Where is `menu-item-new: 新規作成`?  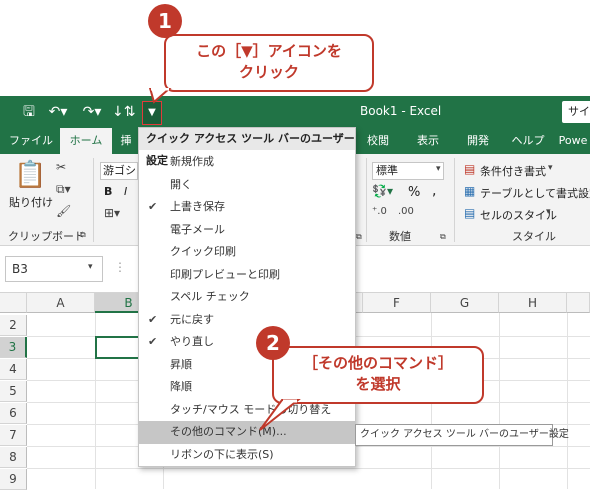
menu-item-new: 新規作成 is located at coordinates (247, 162).